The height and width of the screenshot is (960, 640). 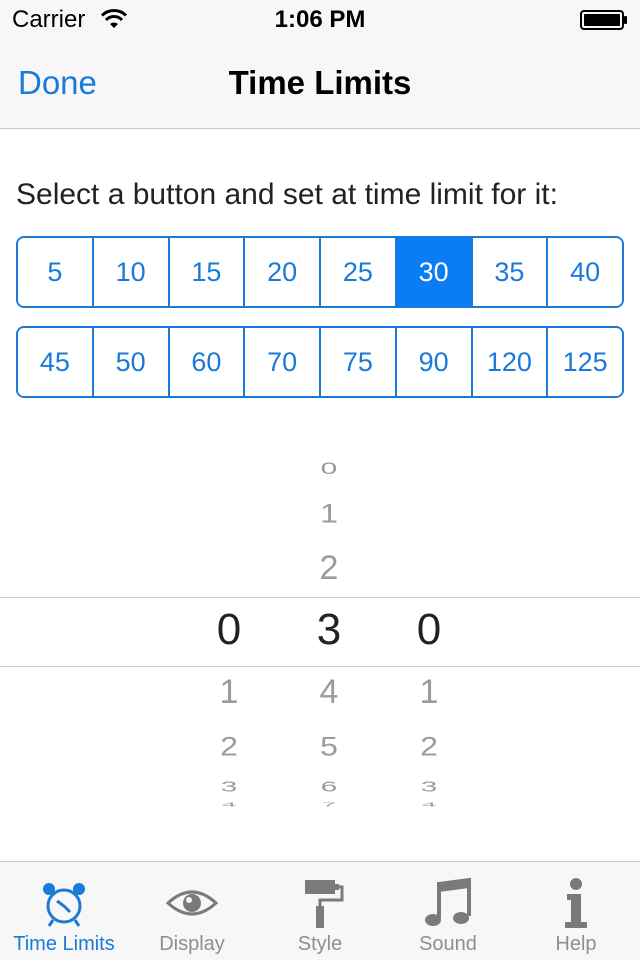 I want to click on tab-time-limits: Time Limits, so click(x=64, y=911).